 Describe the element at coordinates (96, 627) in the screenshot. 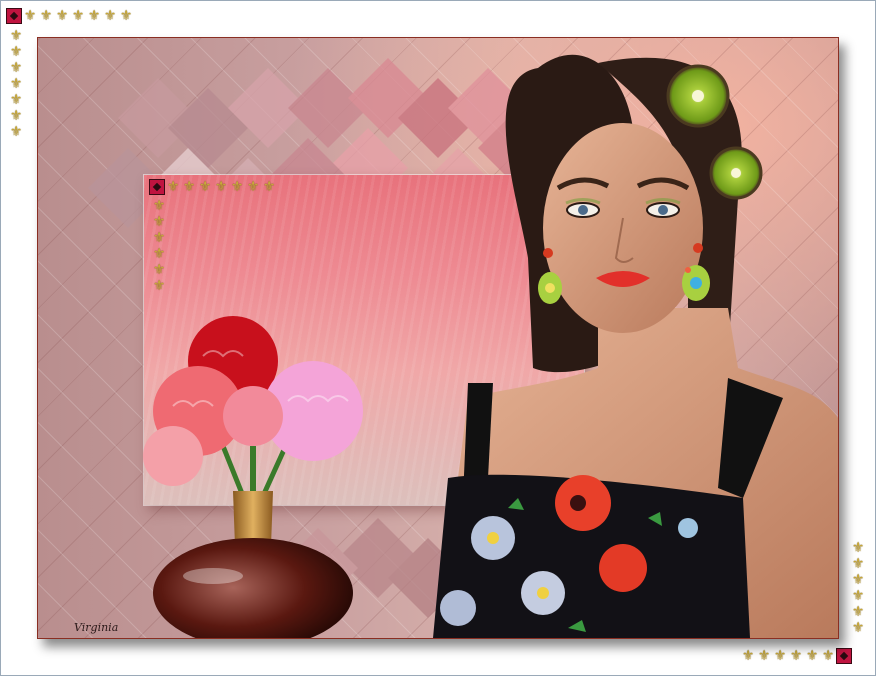

I see `artist-signature: Virginia` at that location.